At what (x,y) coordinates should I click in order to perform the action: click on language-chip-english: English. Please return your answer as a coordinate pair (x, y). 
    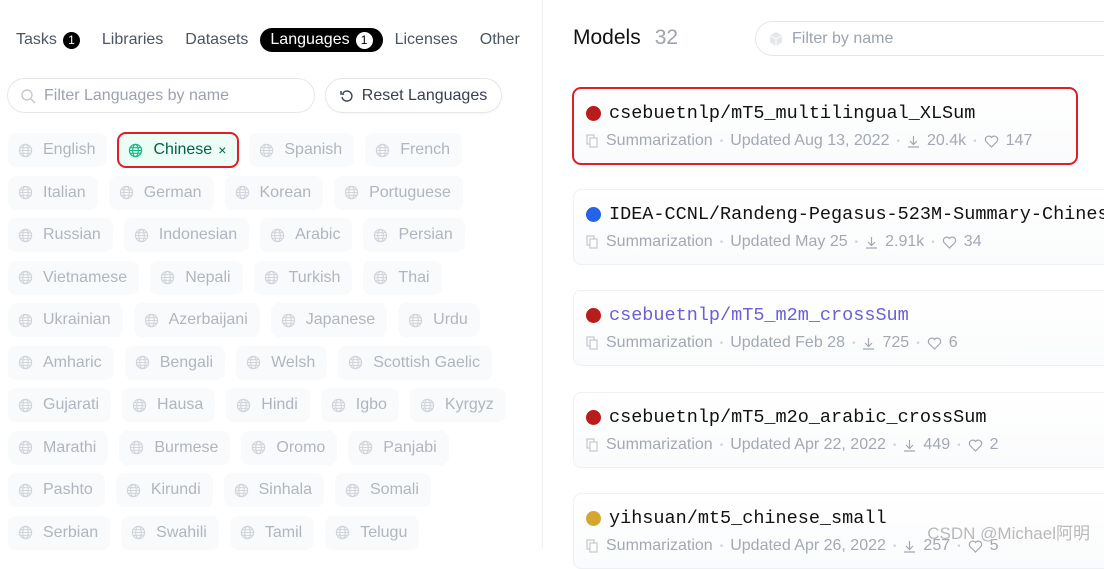
    Looking at the image, I should click on (58, 150).